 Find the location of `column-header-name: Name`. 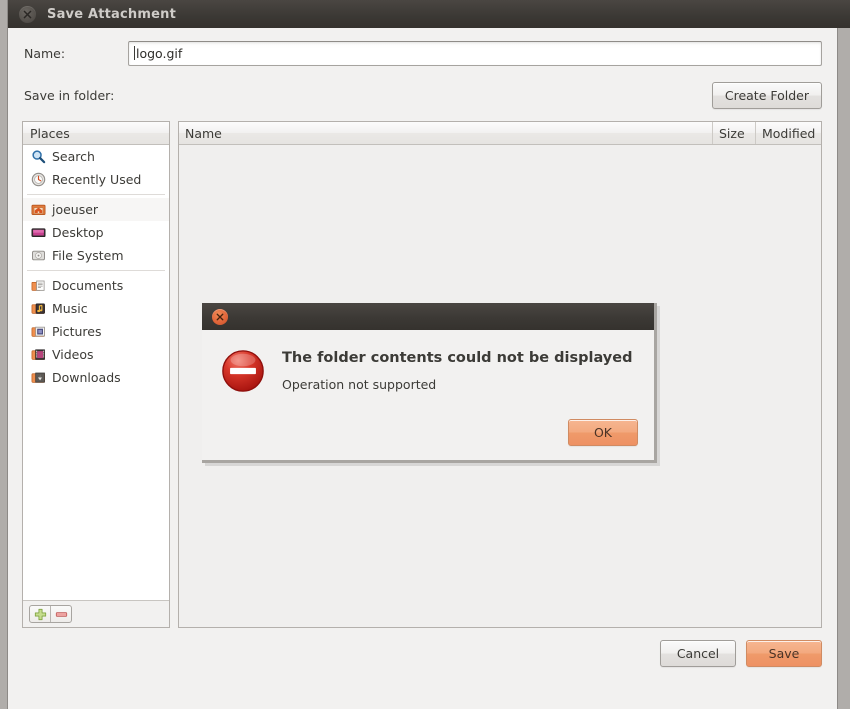

column-header-name: Name is located at coordinates (445, 133).